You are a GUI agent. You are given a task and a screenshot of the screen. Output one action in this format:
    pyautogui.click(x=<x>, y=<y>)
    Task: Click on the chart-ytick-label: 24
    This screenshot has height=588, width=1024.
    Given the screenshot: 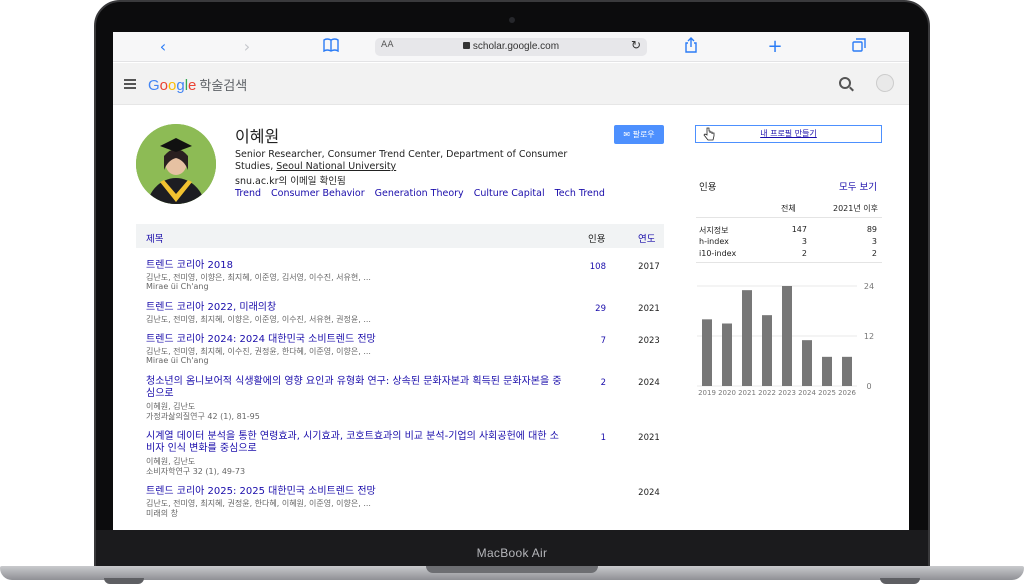 What is the action you would take?
    pyautogui.click(x=869, y=286)
    